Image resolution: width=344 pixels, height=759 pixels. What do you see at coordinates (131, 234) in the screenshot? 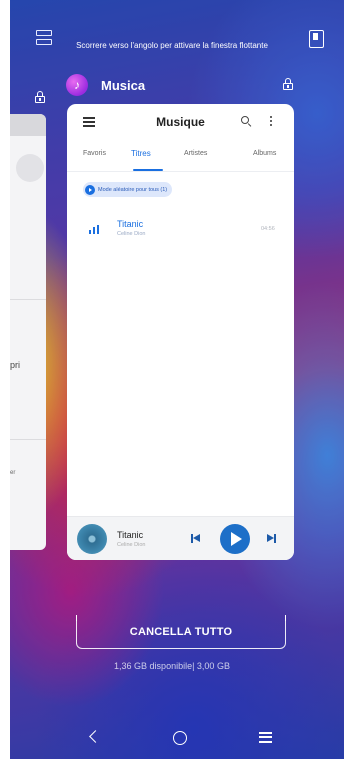
I see `song-artist: Celine Dion` at bounding box center [131, 234].